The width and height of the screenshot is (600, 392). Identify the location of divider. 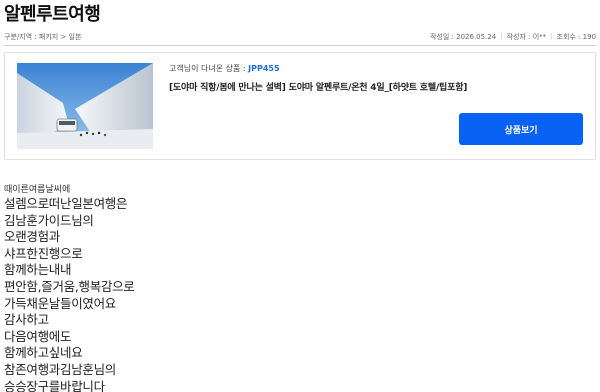
(300, 45).